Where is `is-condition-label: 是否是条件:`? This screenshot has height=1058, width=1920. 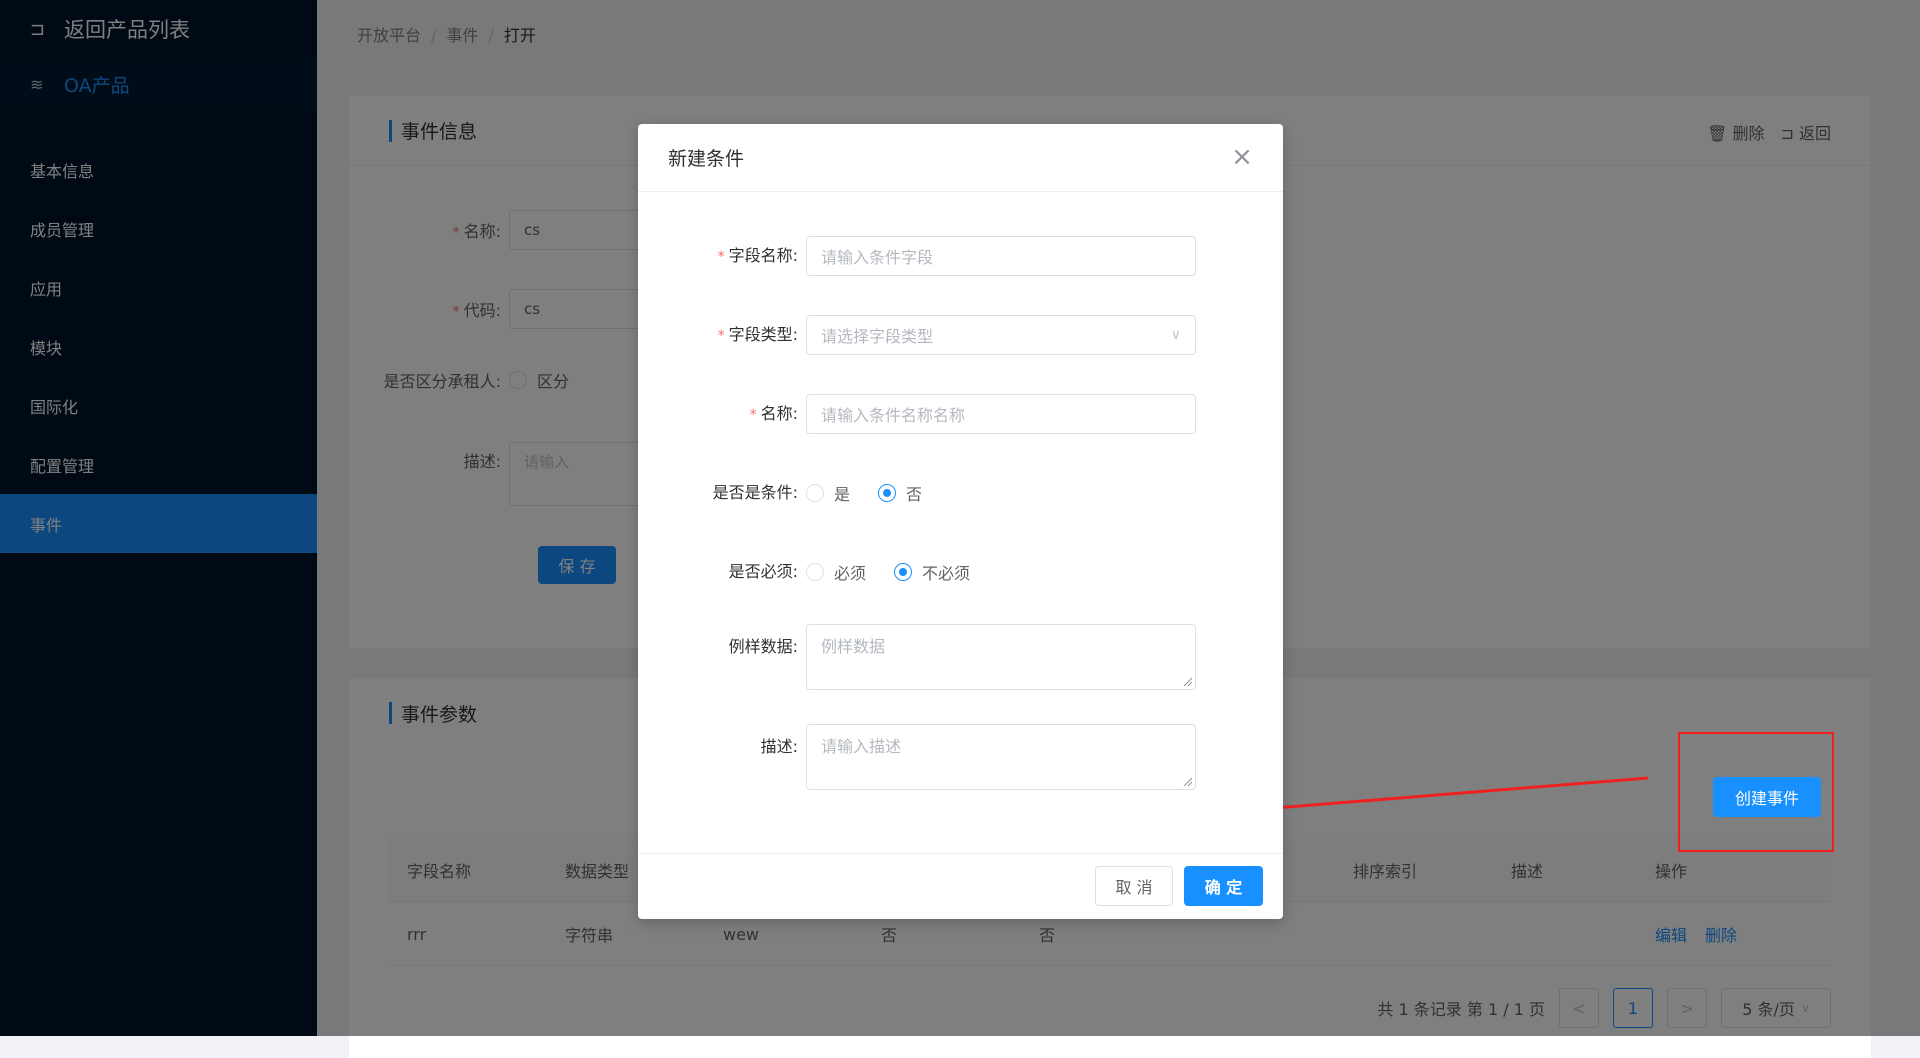 is-condition-label: 是否是条件: is located at coordinates (755, 492).